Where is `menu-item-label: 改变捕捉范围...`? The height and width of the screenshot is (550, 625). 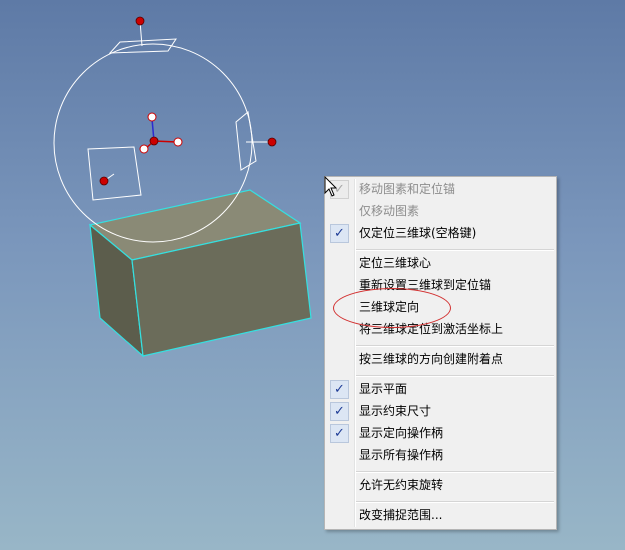
menu-item-label: 改变捕捉范围... is located at coordinates (401, 515).